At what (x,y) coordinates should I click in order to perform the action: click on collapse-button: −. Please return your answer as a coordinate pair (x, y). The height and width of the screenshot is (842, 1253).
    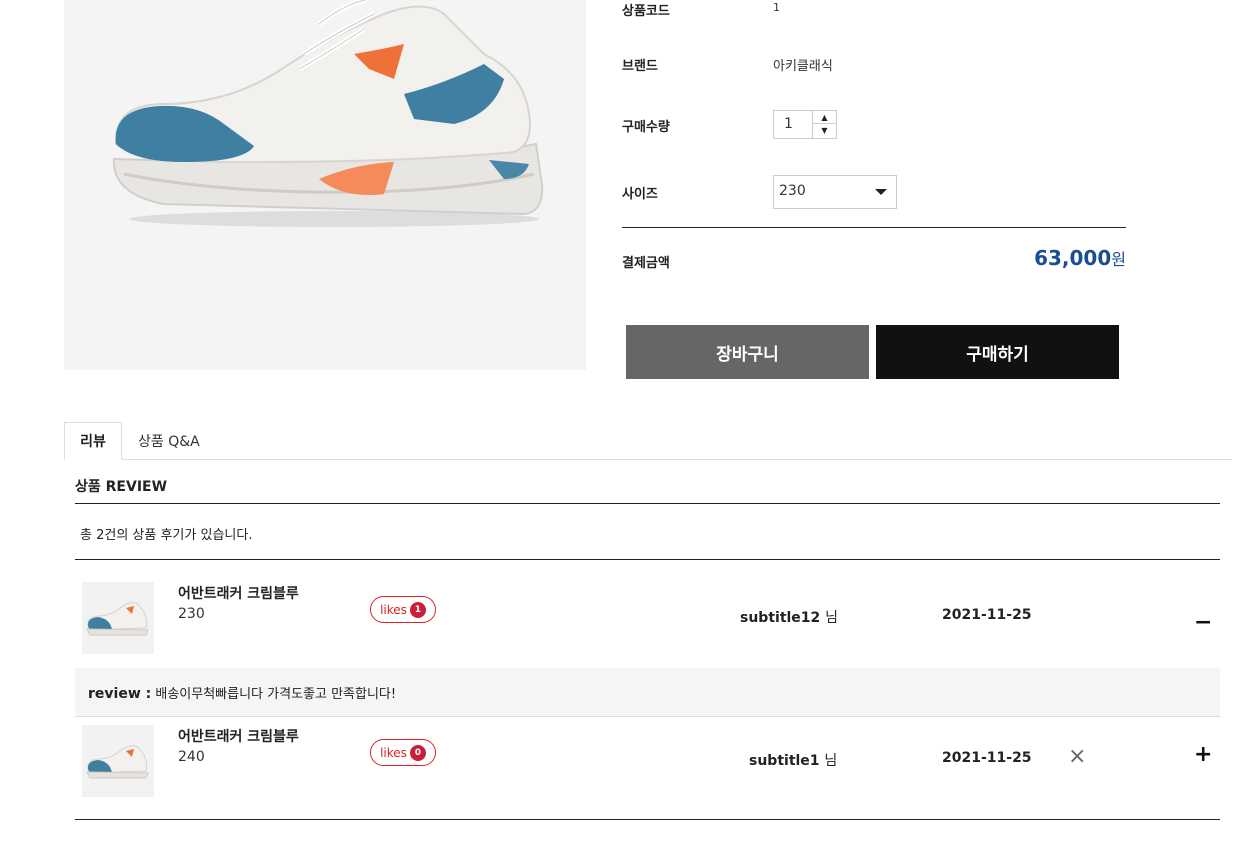
    Looking at the image, I should click on (1203, 622).